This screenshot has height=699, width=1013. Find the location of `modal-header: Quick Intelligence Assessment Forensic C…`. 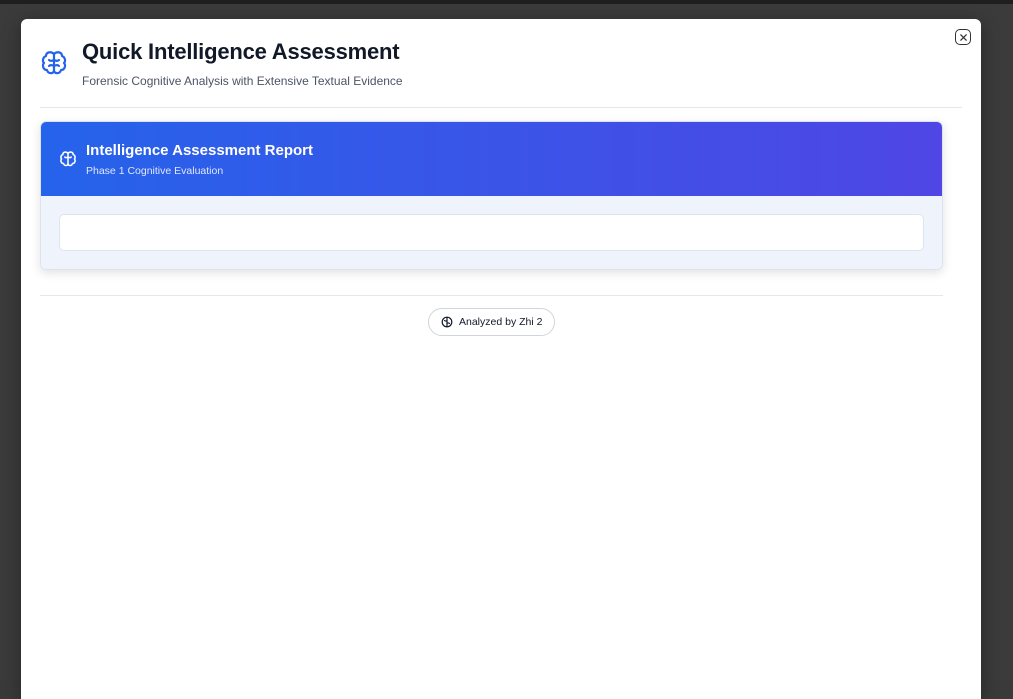

modal-header: Quick Intelligence Assessment Forensic C… is located at coordinates (501, 73).